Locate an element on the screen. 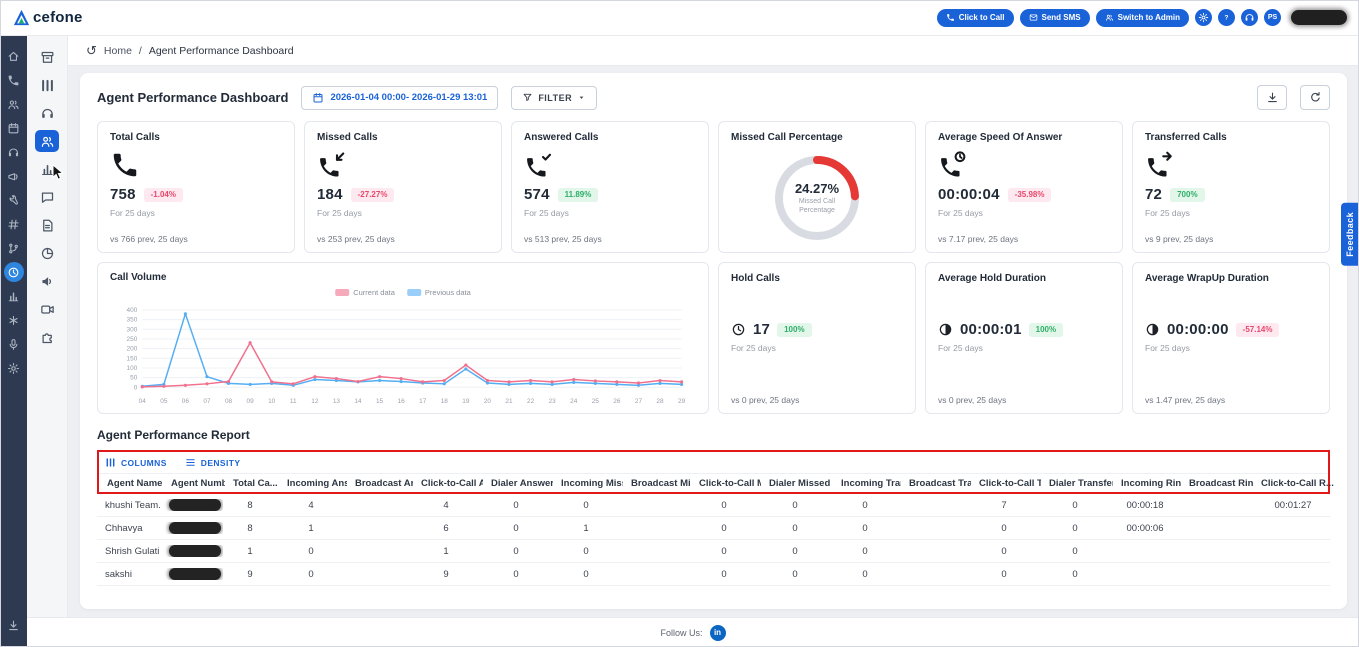  export-button is located at coordinates (1272, 97).